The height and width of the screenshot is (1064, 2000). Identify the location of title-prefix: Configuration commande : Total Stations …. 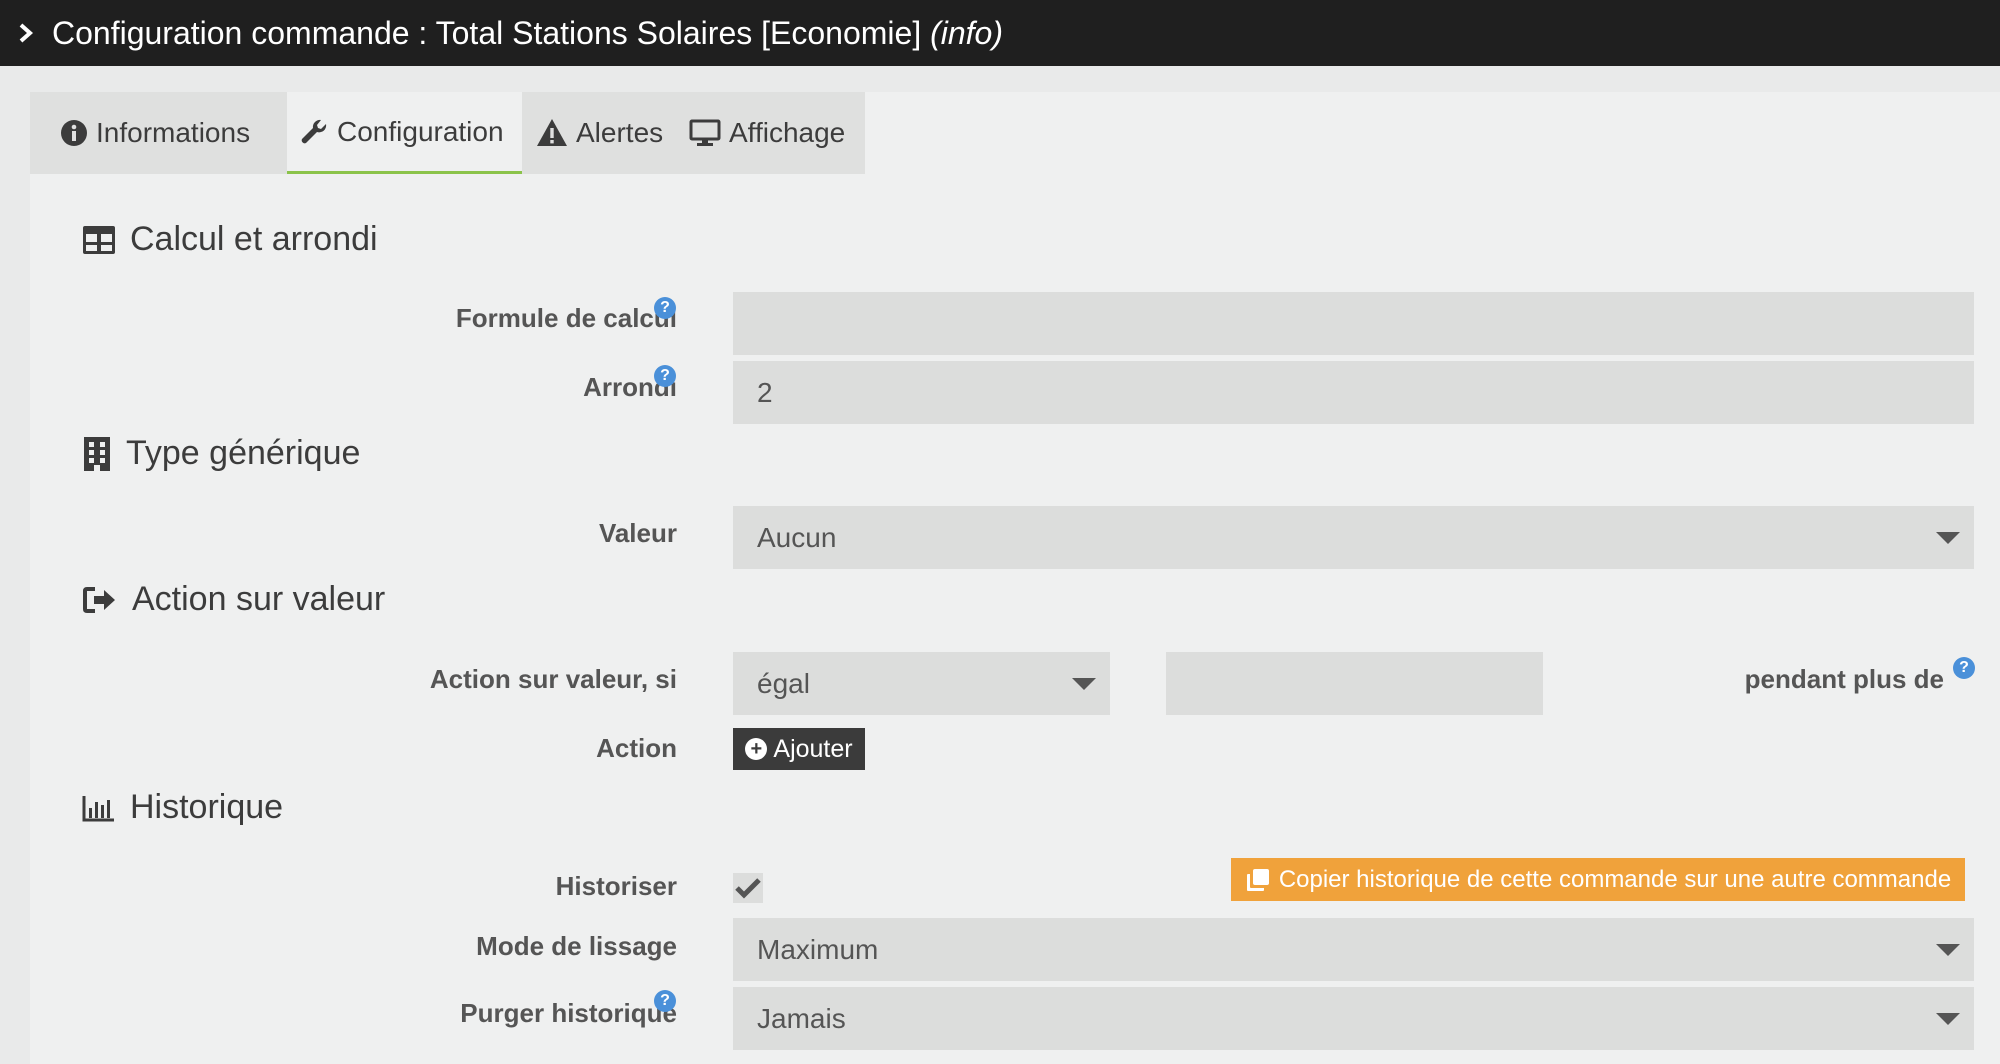
(487, 32).